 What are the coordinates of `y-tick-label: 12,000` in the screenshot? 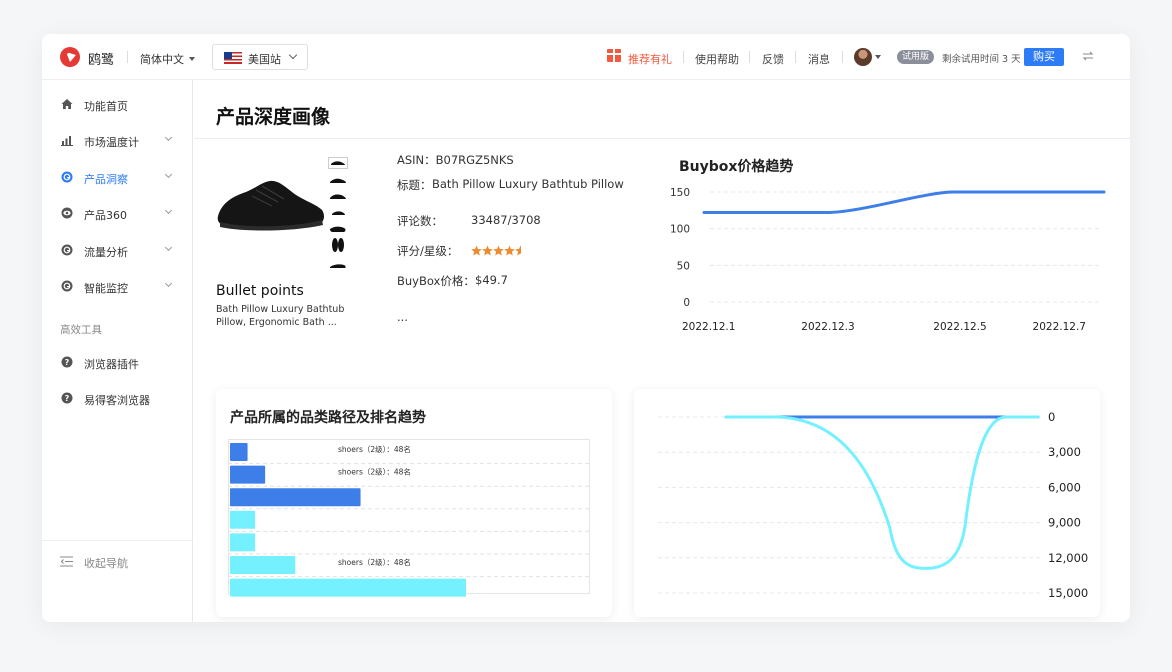 It's located at (1068, 558).